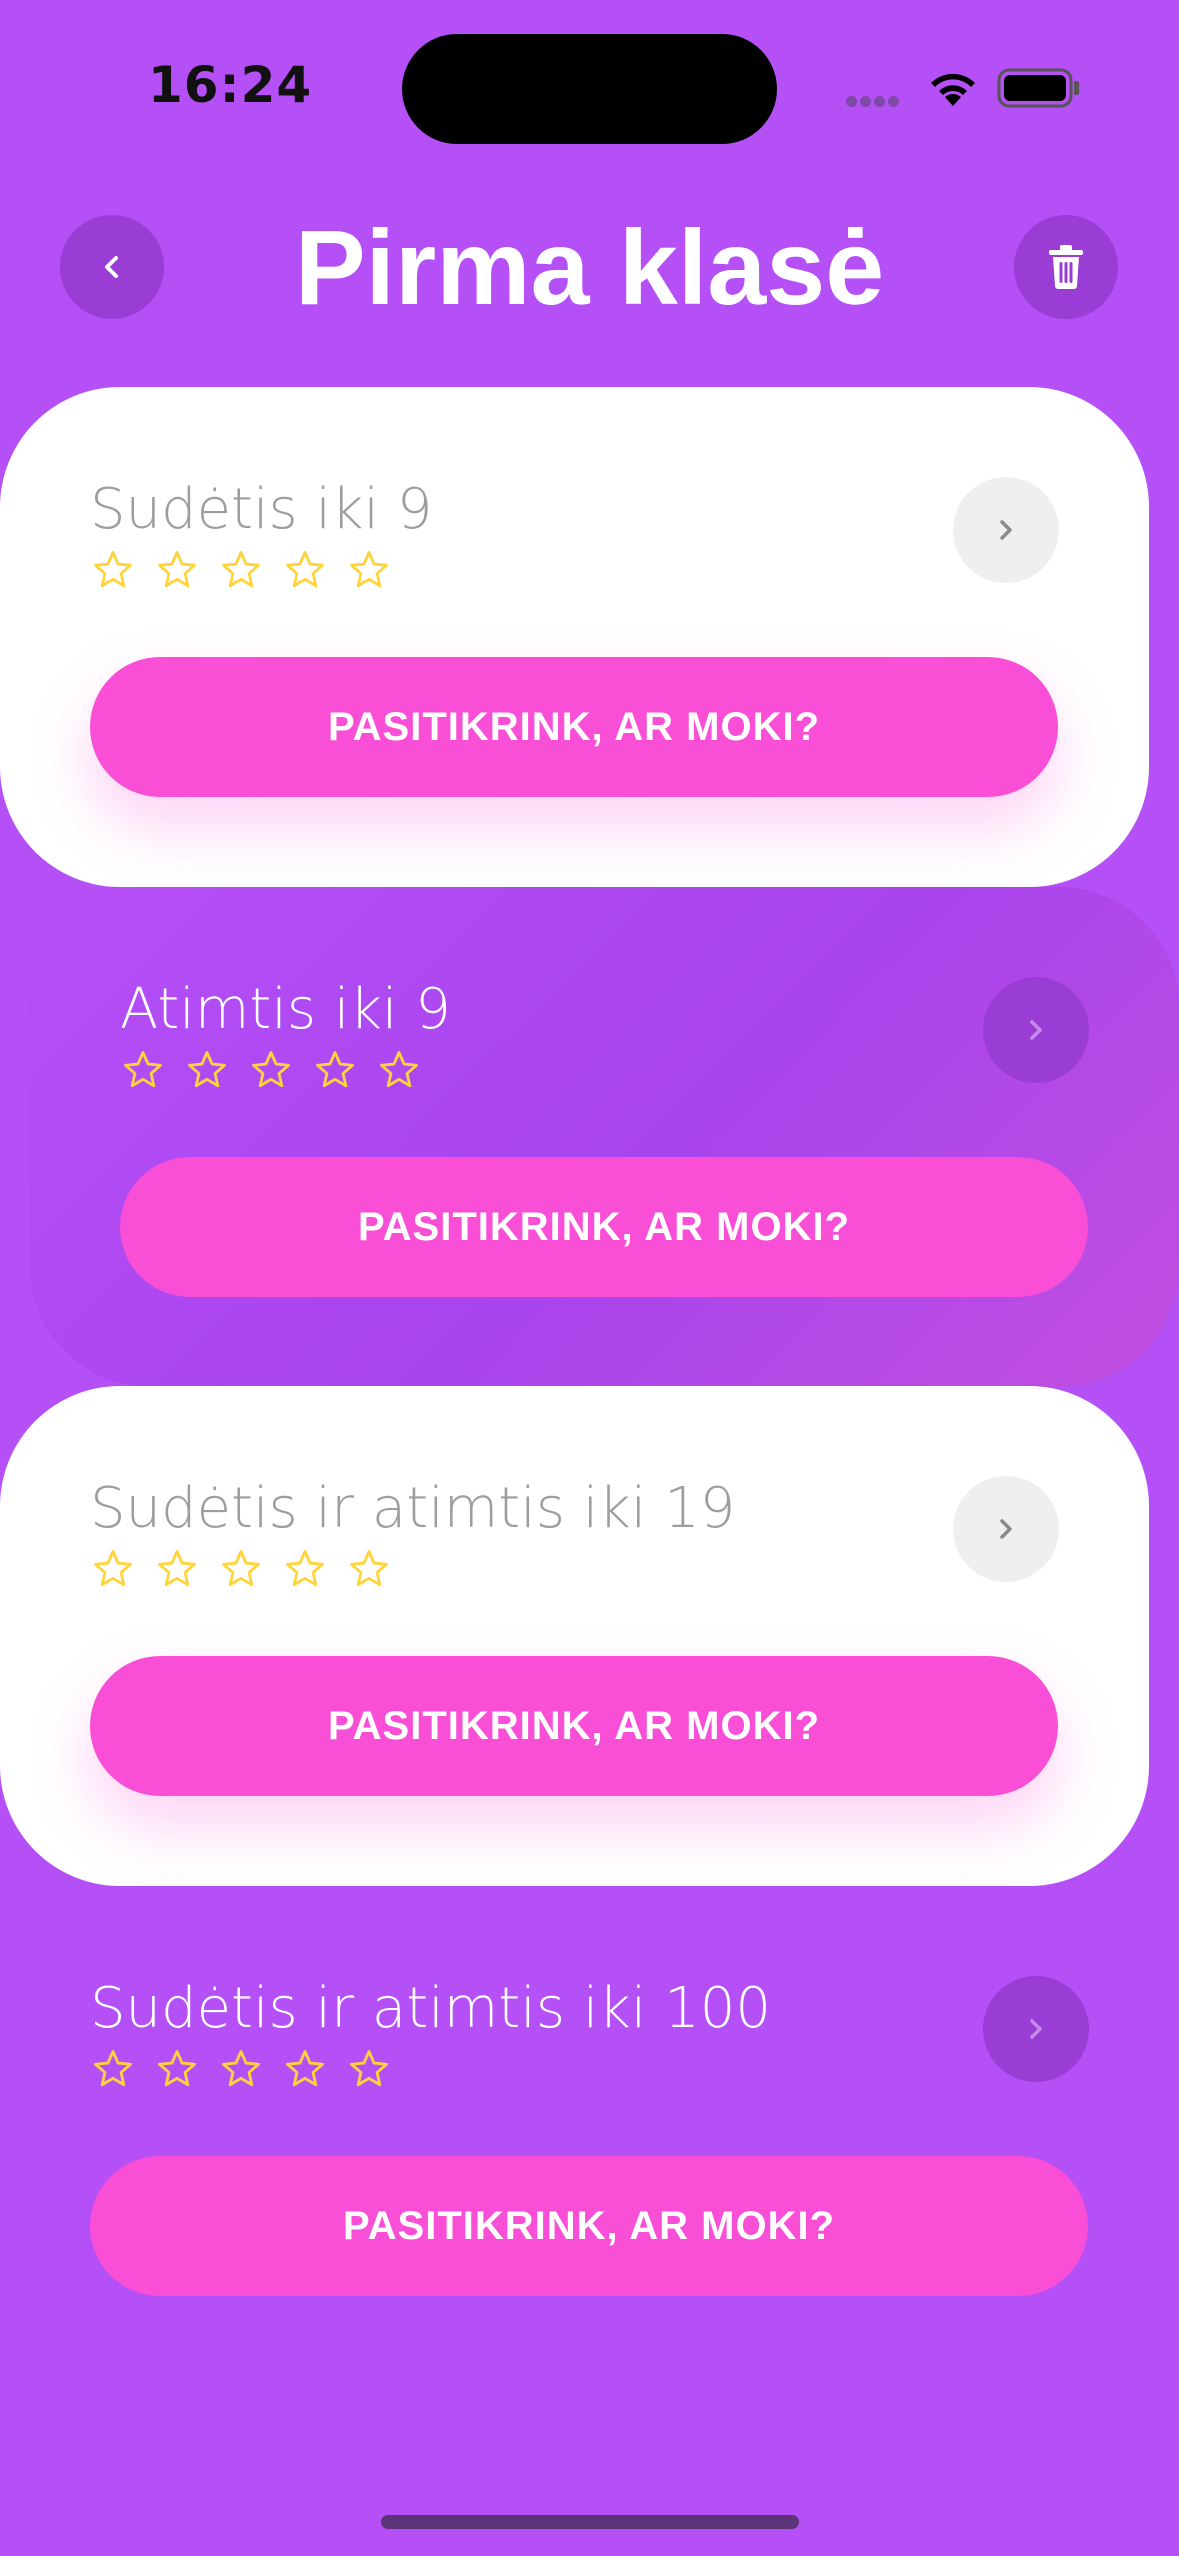 The image size is (1179, 2556). I want to click on battery-icon, so click(1038, 88).